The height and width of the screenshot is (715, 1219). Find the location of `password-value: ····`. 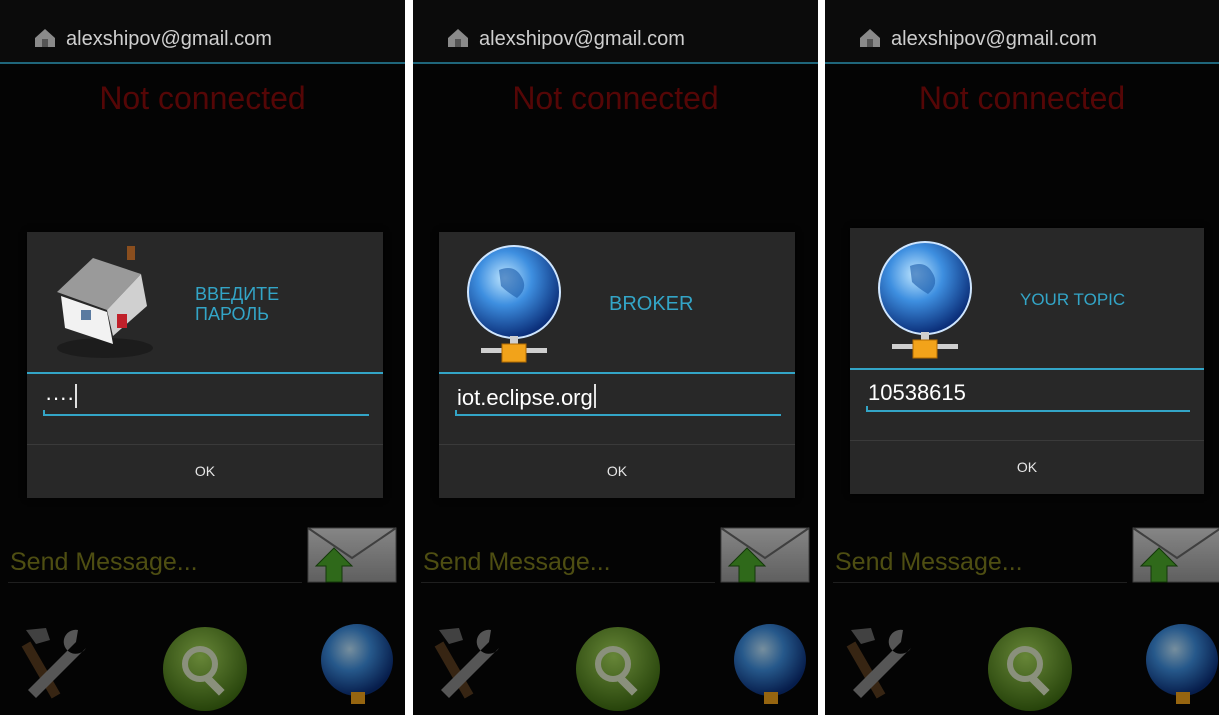

password-value: ···· is located at coordinates (60, 397).